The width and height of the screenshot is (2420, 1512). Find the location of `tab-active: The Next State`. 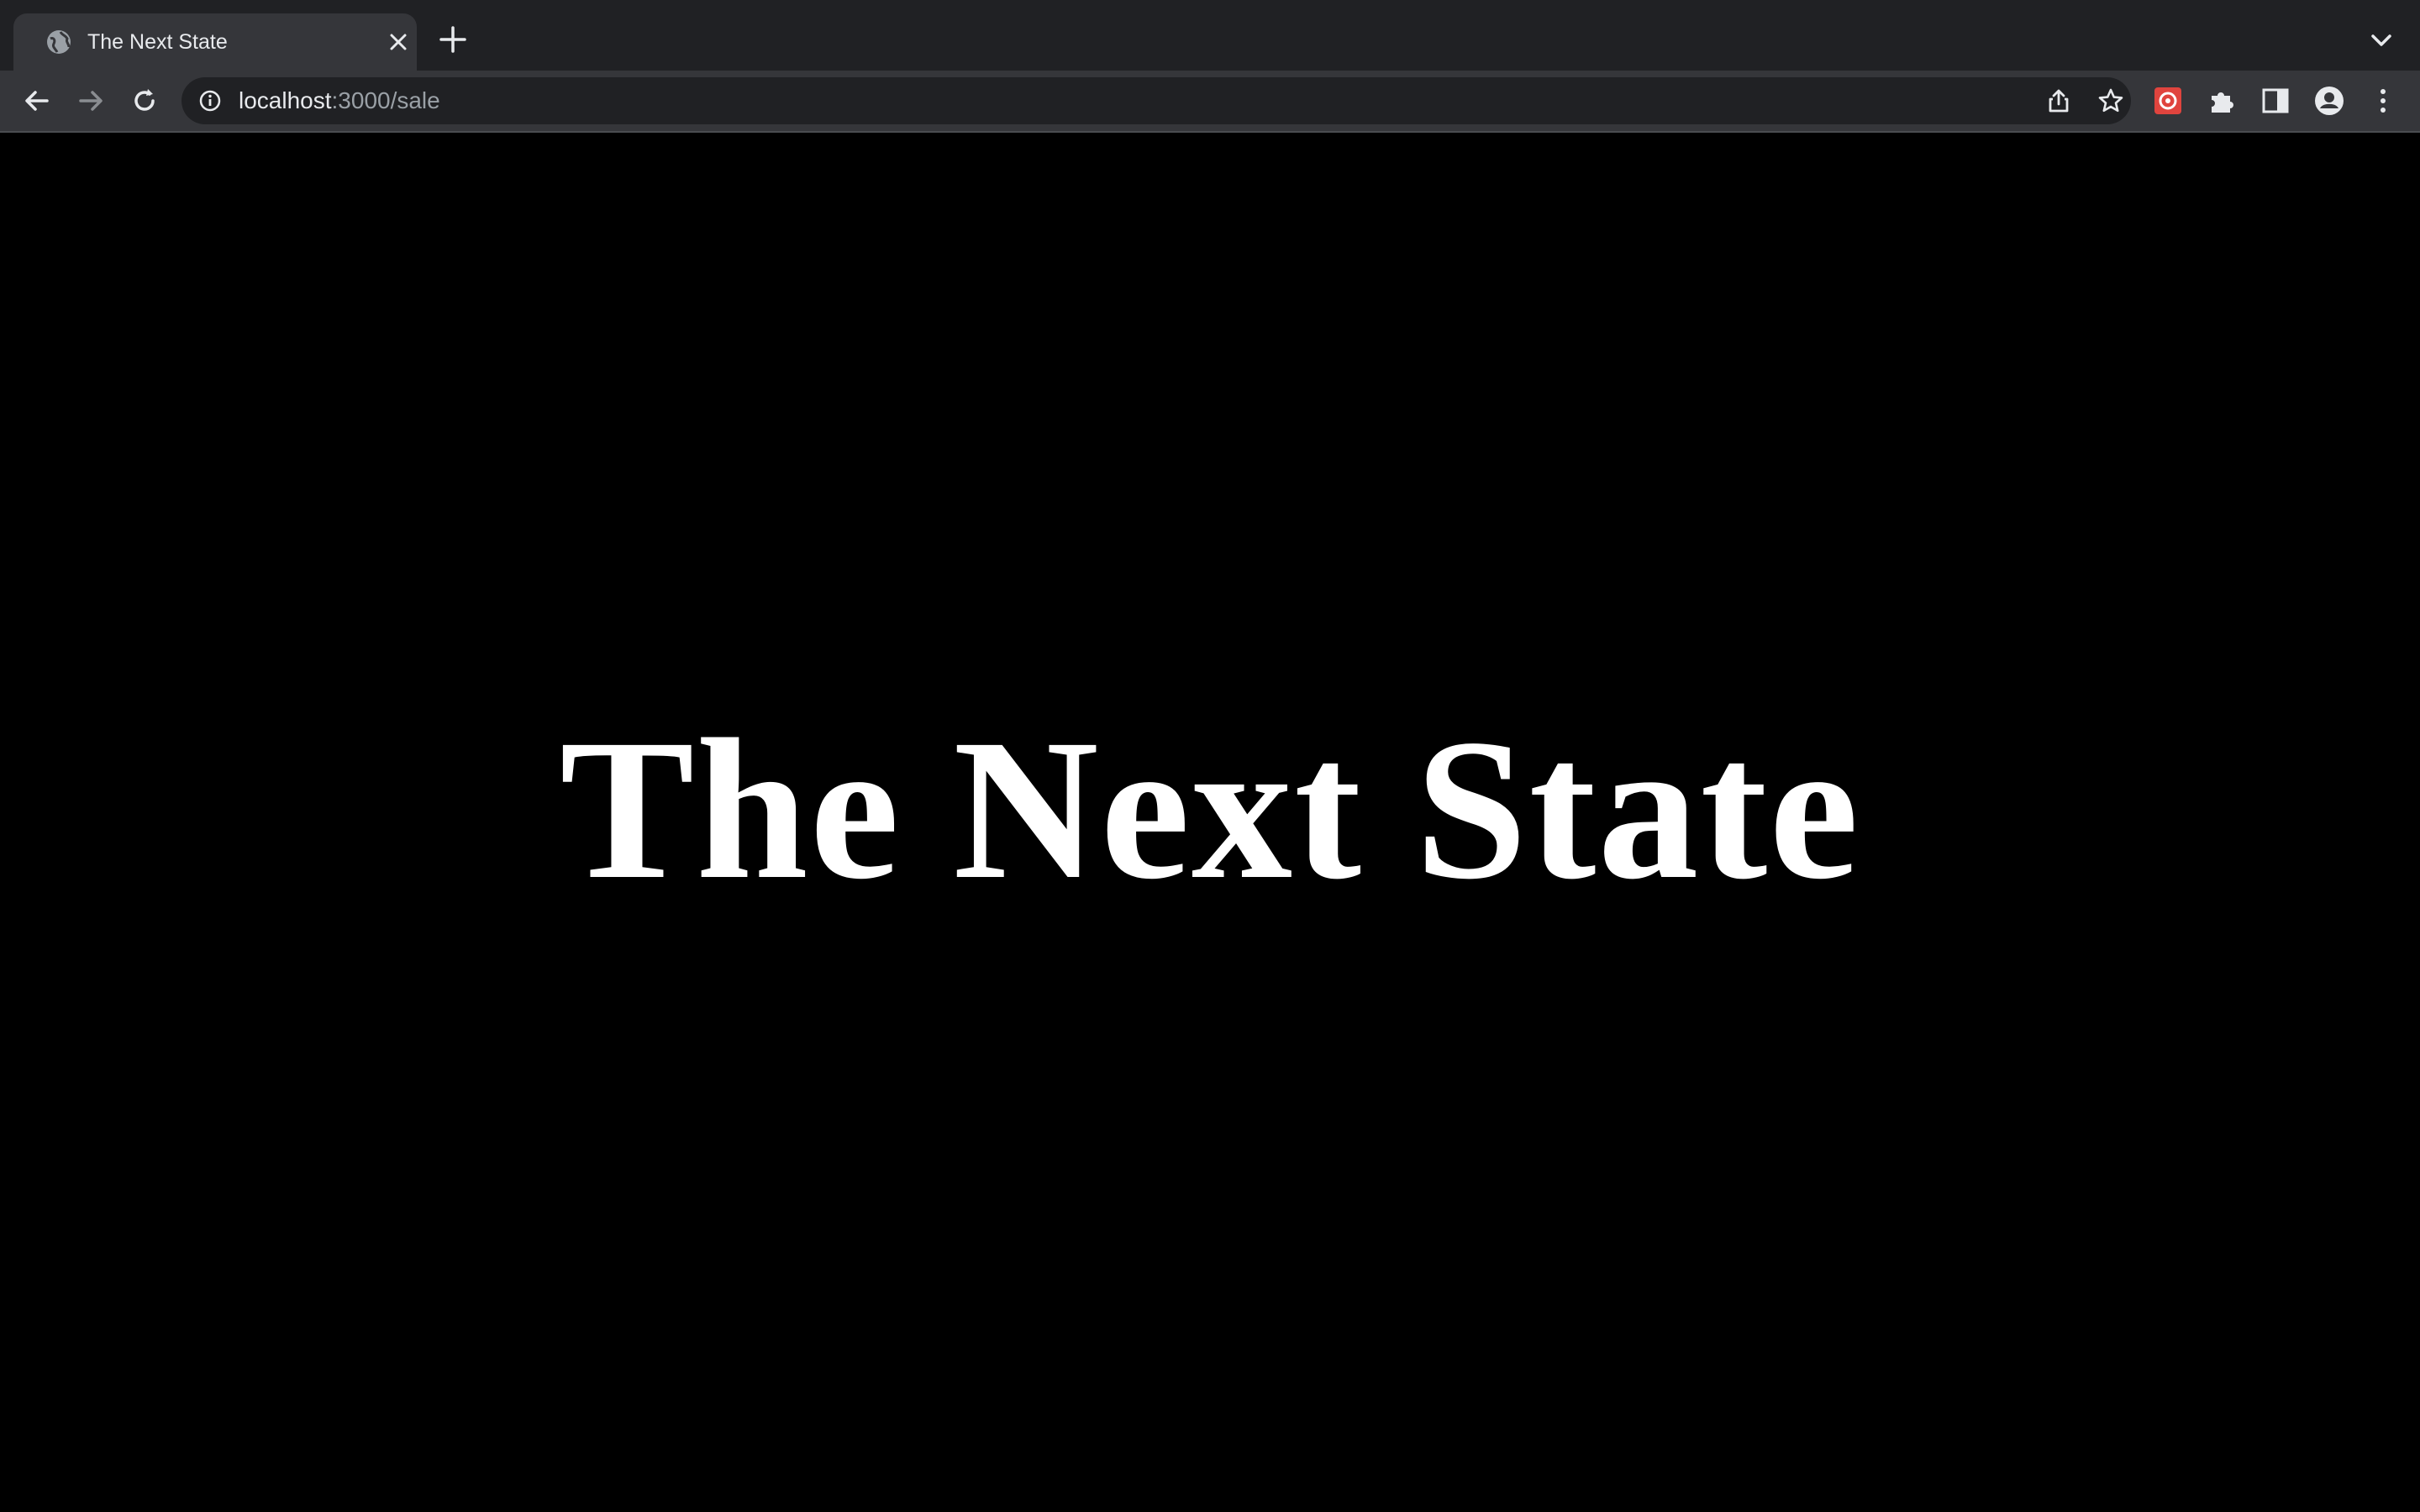

tab-active: The Next State is located at coordinates (215, 42).